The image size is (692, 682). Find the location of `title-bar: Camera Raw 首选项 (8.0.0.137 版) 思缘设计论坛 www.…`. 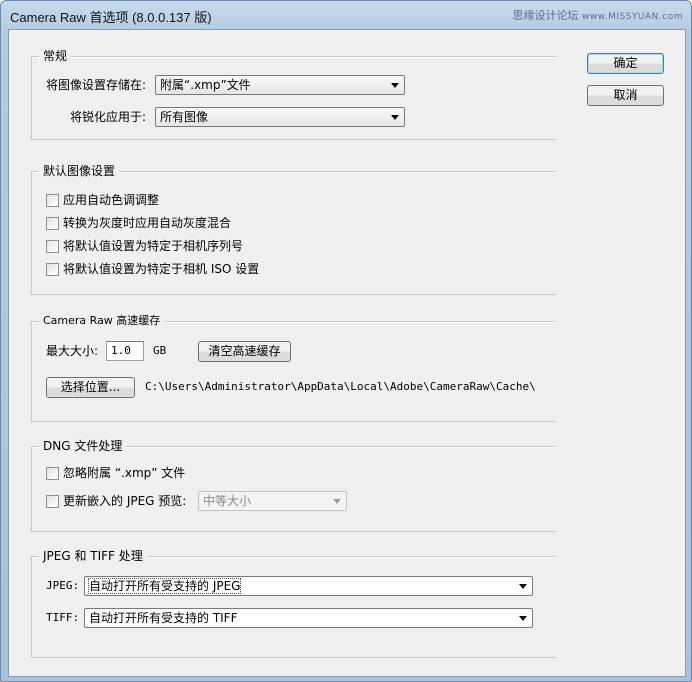

title-bar: Camera Raw 首选项 (8.0.0.137 版) 思缘设计论坛 www.… is located at coordinates (346, 15).